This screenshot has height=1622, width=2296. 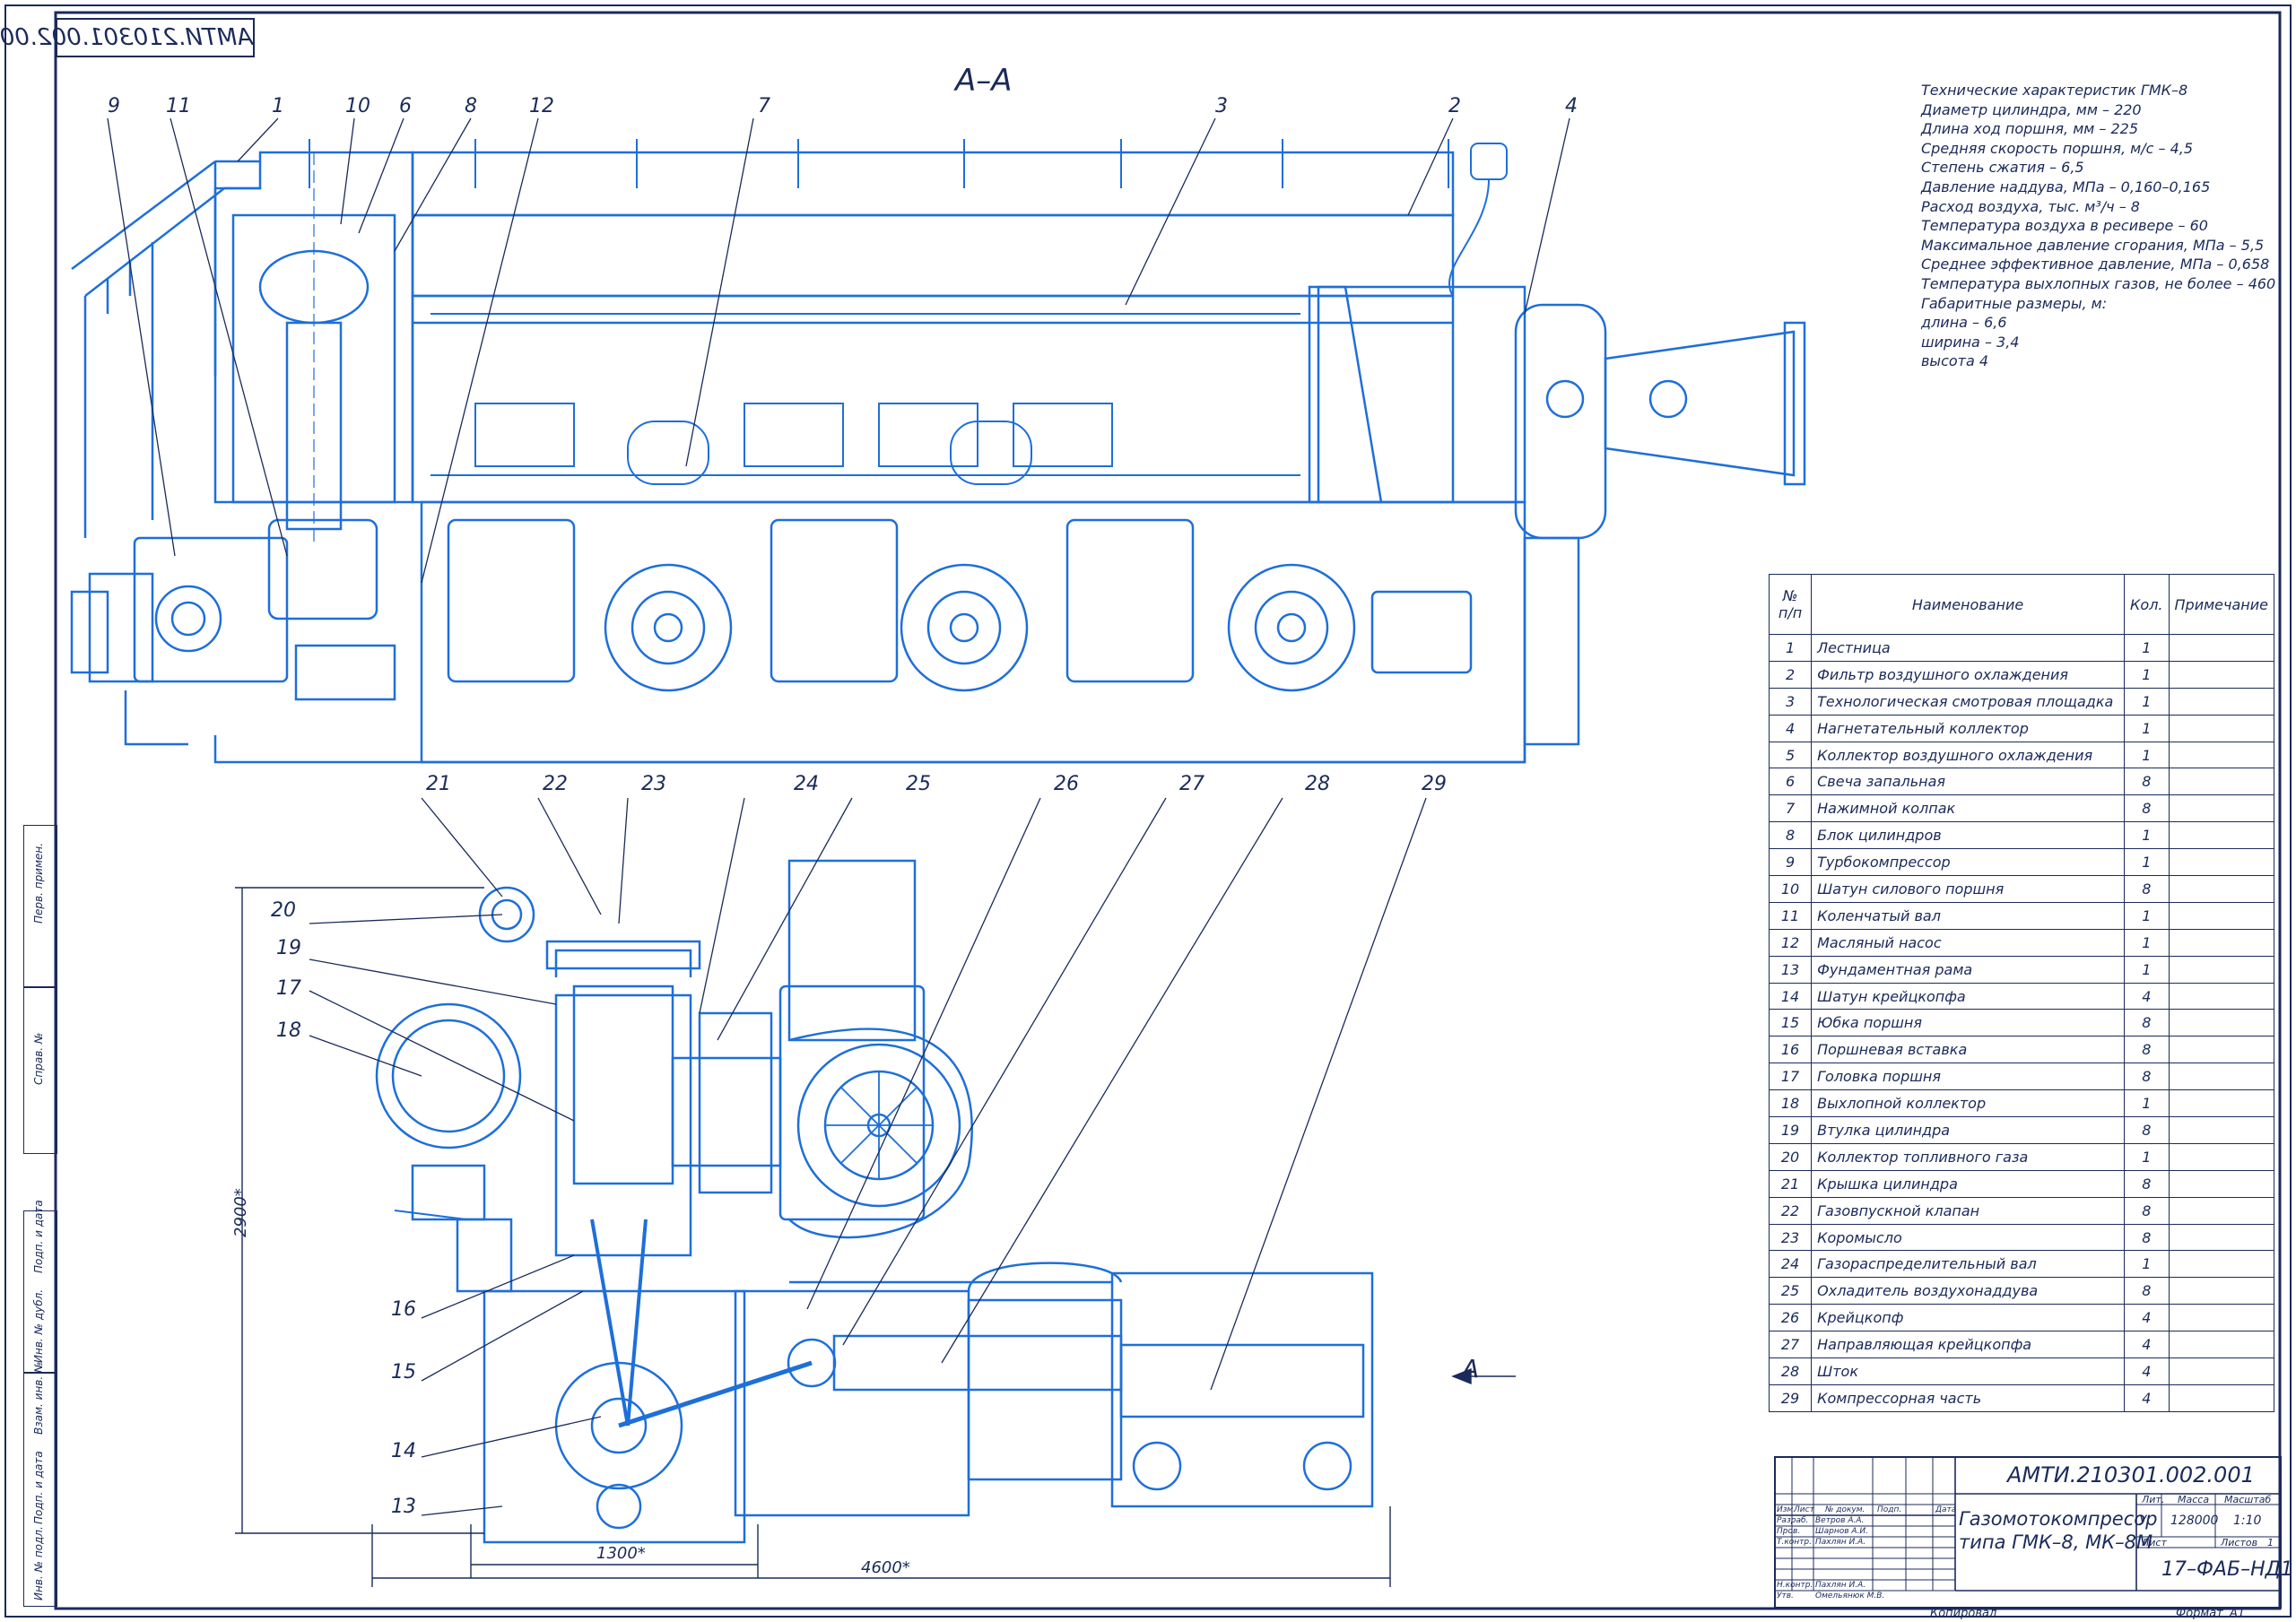 I want to click on parts-table-header: № п/п Наименование Кол. Примечание, so click(x=2021, y=604).